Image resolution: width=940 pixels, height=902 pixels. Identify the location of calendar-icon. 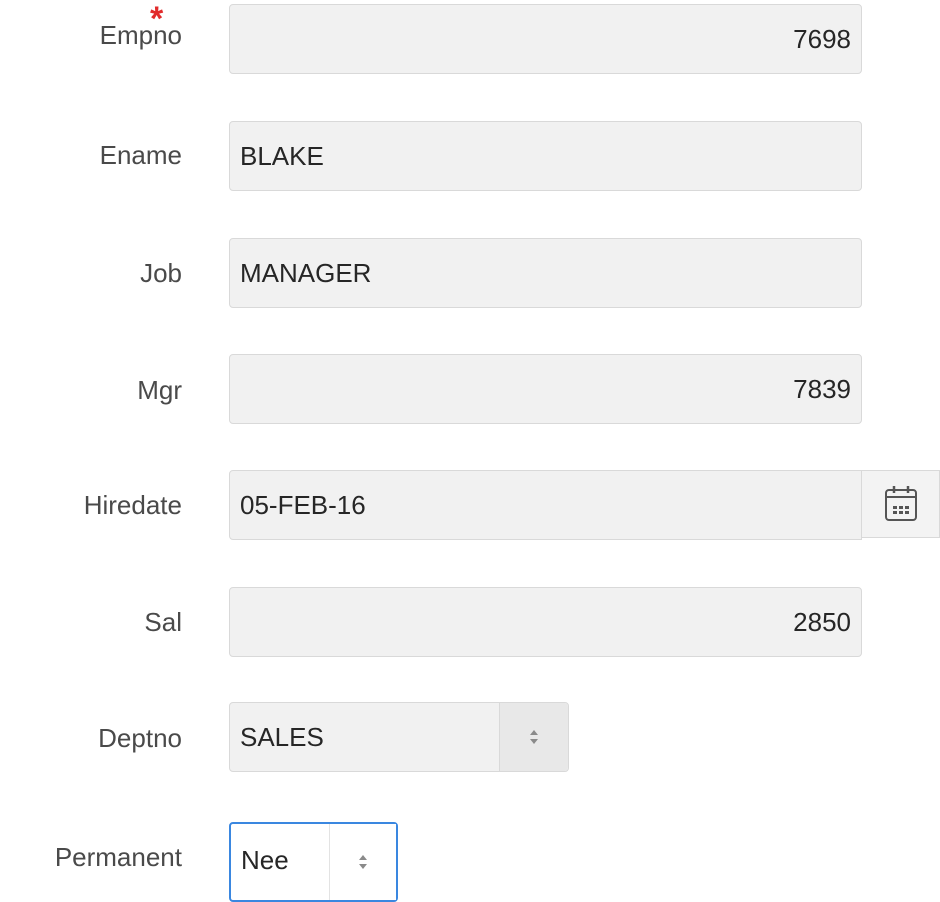
(901, 503).